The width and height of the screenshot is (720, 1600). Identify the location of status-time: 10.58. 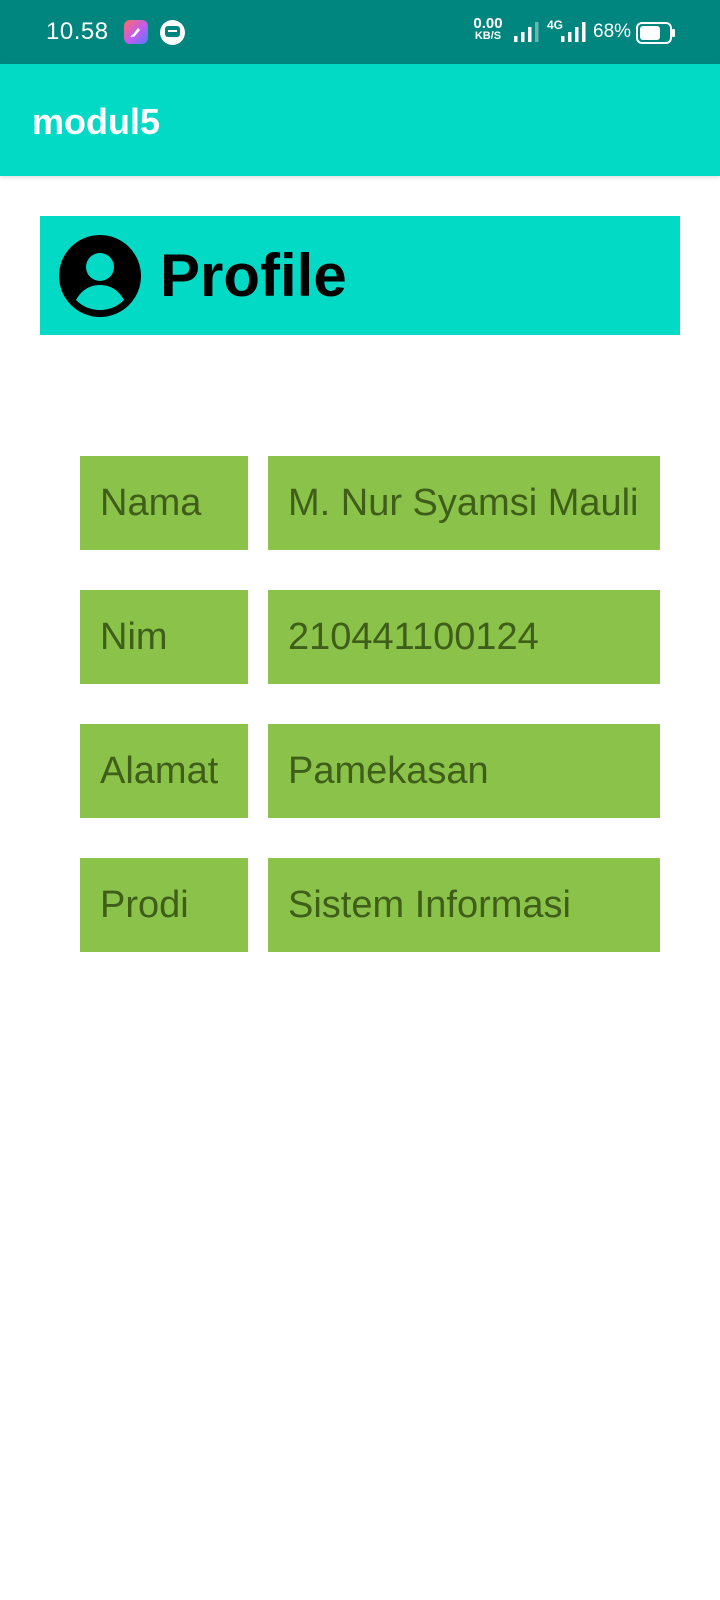
(77, 31).